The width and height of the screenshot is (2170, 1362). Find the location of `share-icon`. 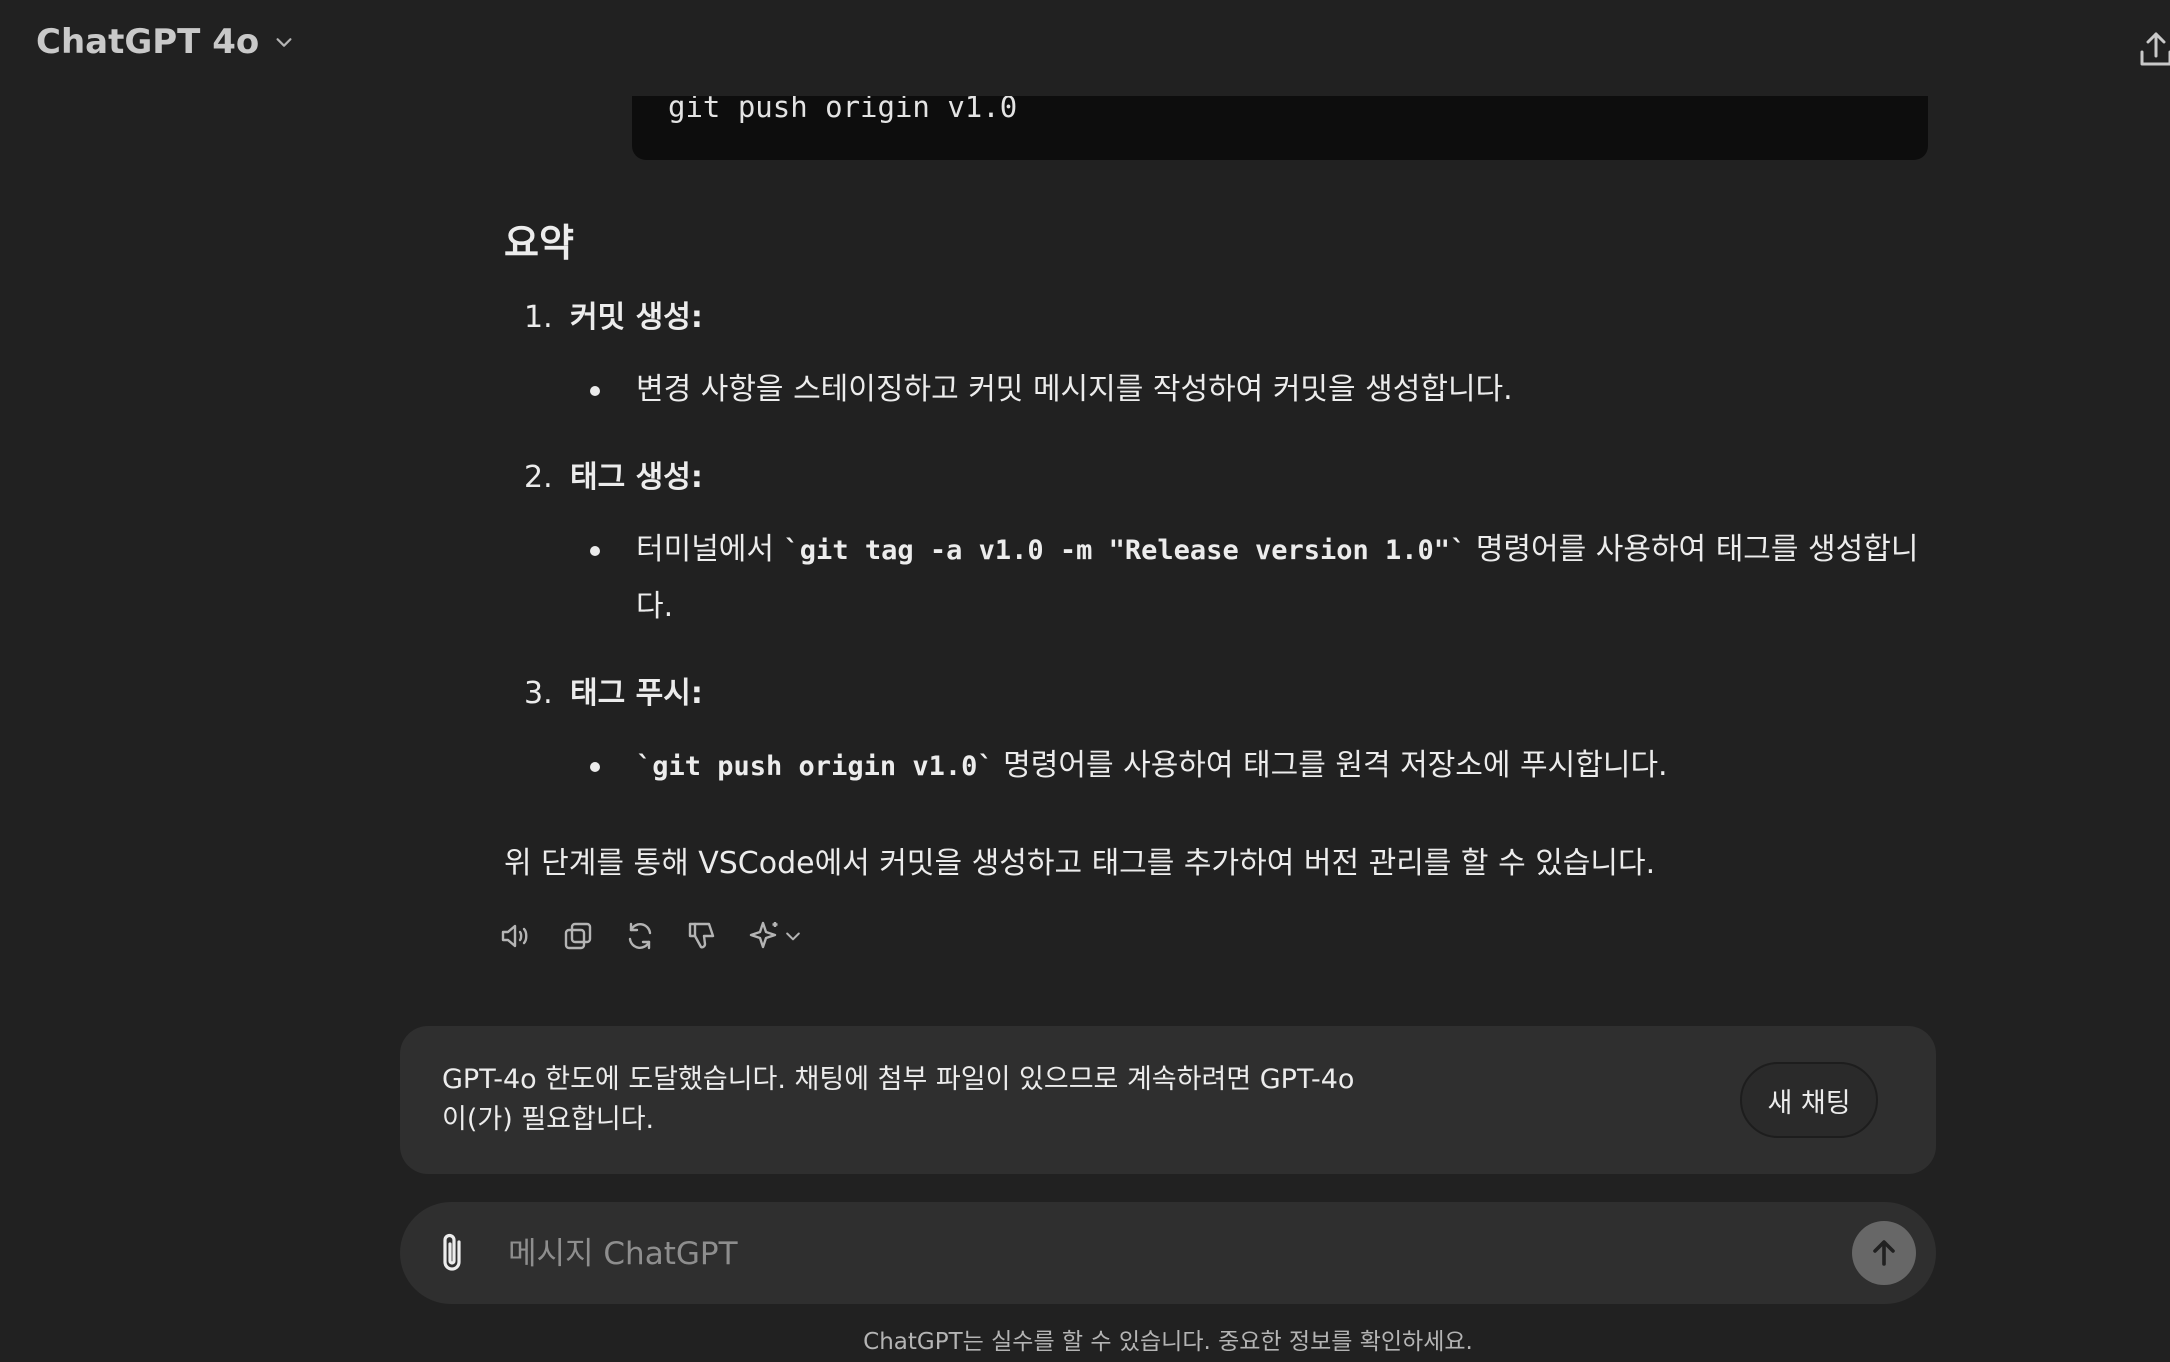

share-icon is located at coordinates (2154, 50).